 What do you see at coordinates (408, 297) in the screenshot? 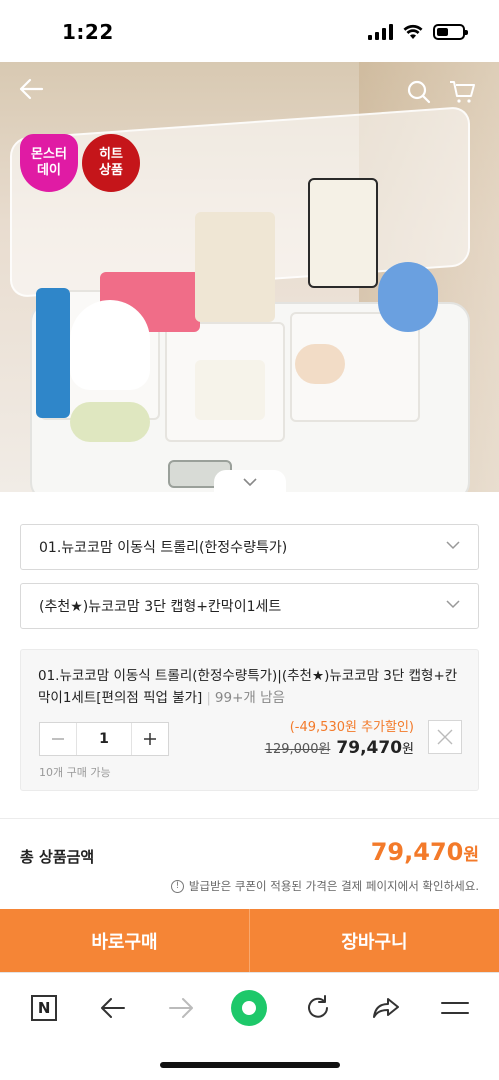
I see `blue-bear-toy` at bounding box center [408, 297].